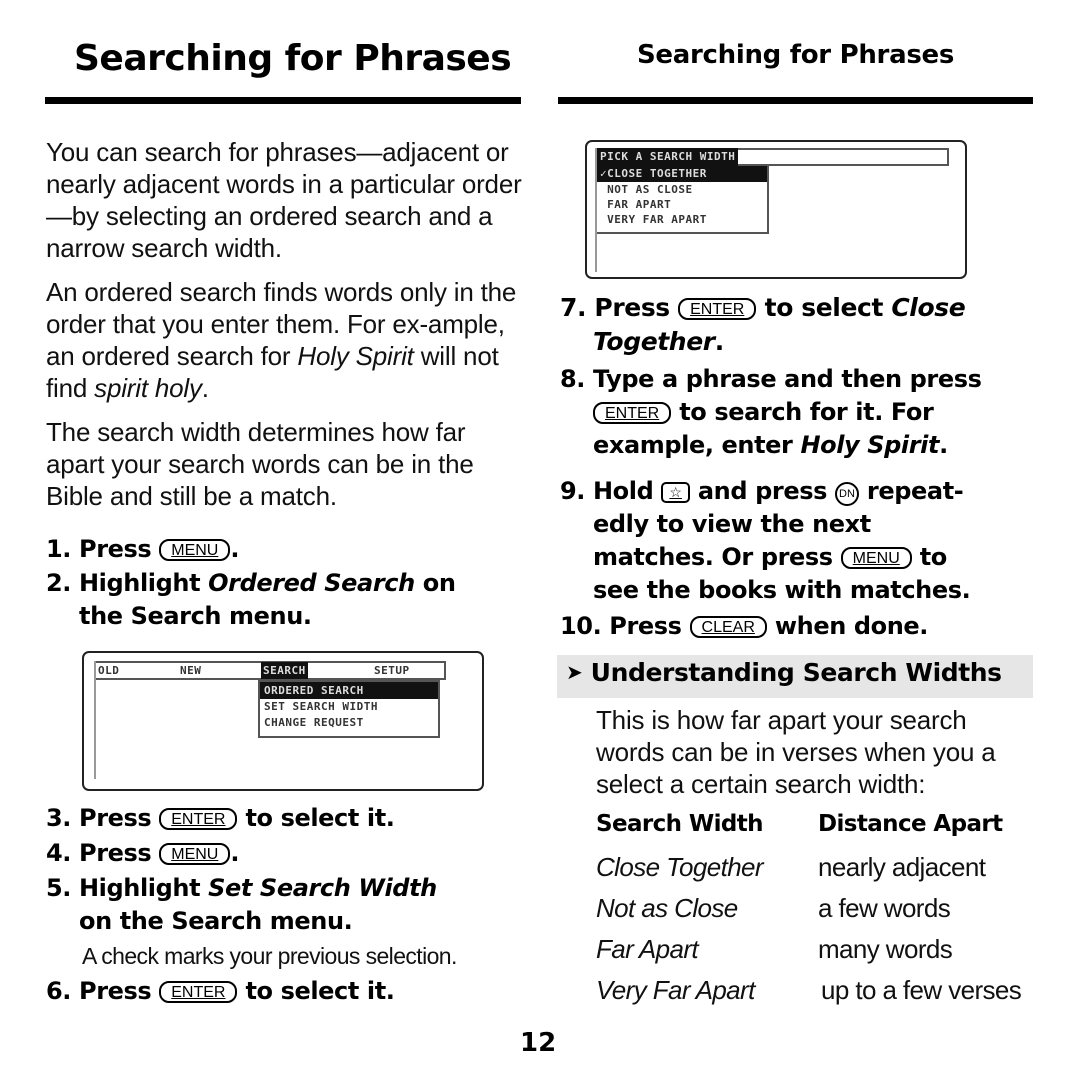 This screenshot has width=1080, height=1080. I want to click on step-4: 4. Press MENU., so click(143, 853).